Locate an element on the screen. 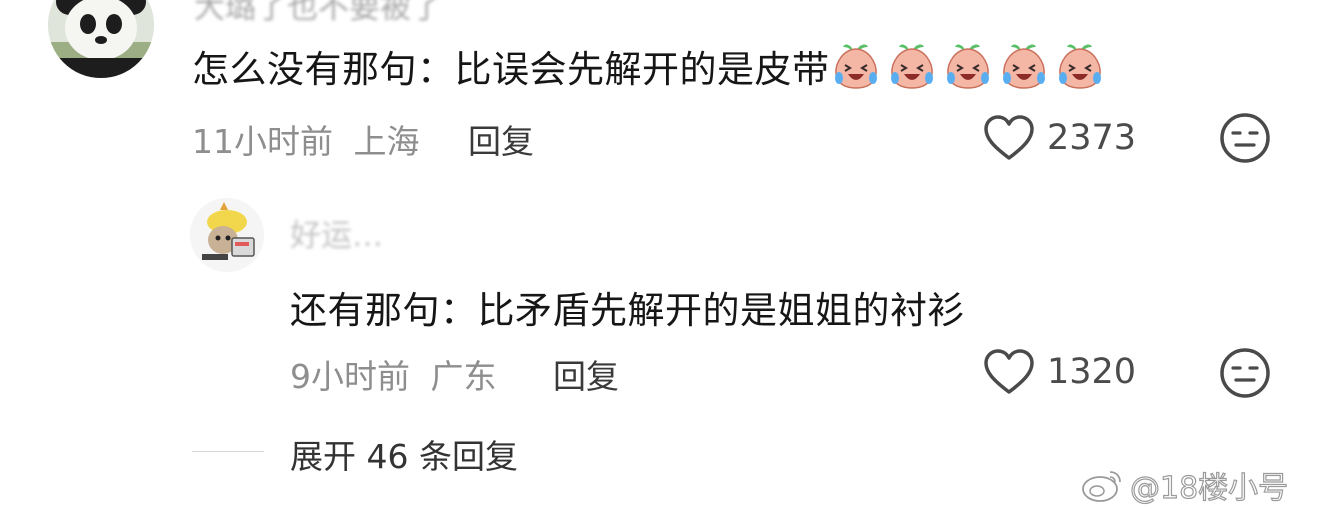  panda-avatar-image is located at coordinates (101, 39).